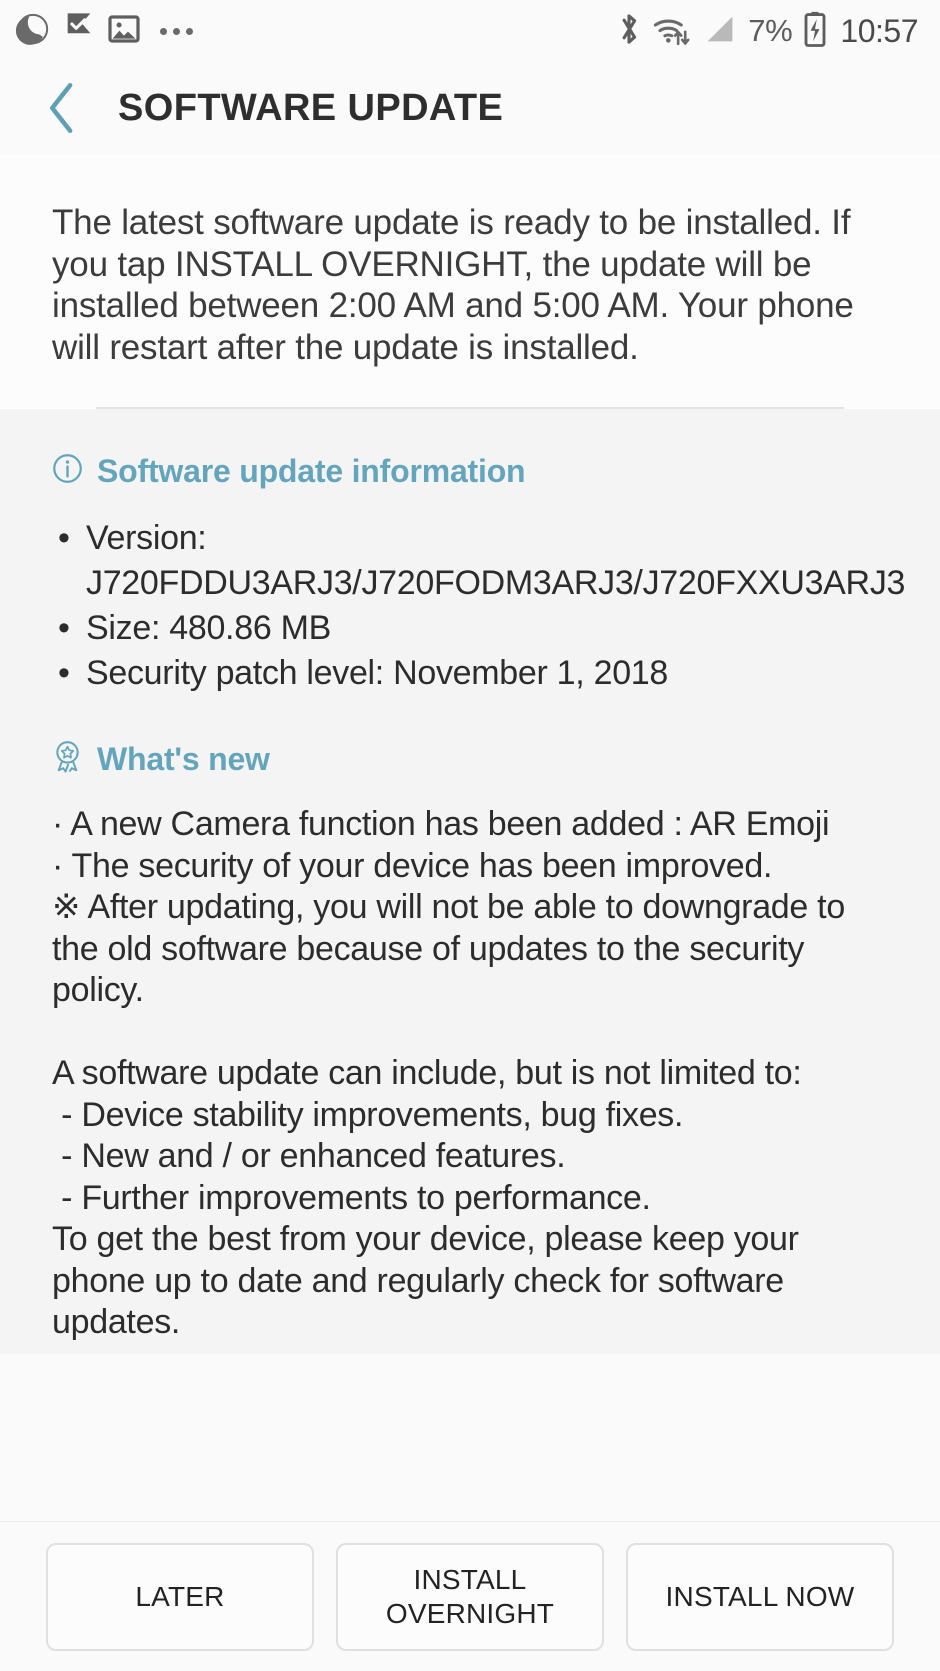  I want to click on page-title: SOFTWARE UPDATE, so click(311, 107).